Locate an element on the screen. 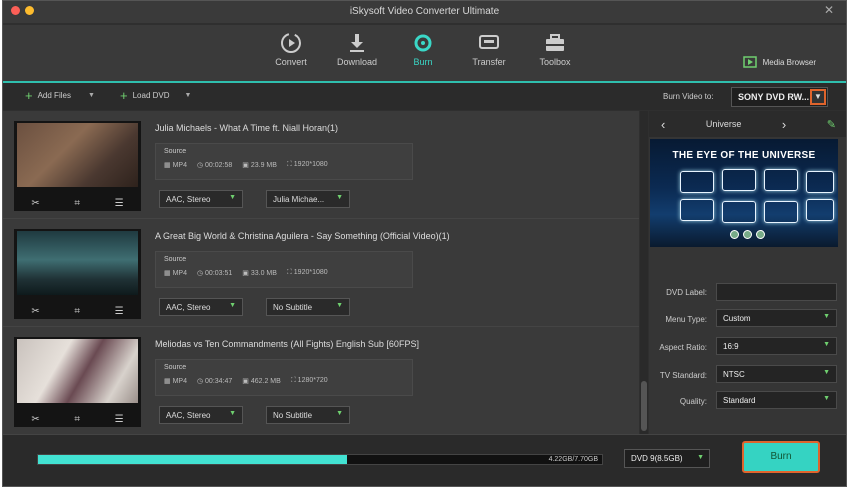  tv-standard-label: TV Standard: is located at coordinates (683, 375).